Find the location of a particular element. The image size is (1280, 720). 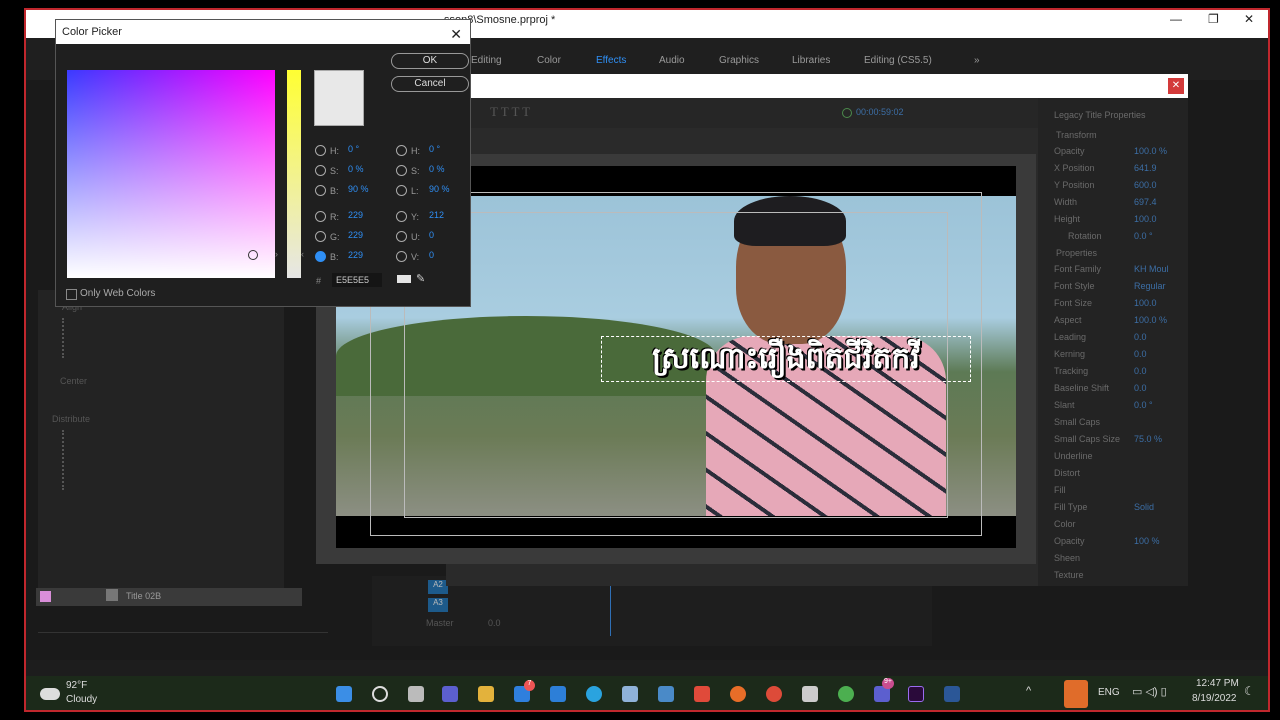

legacy-title-titlebar: ✕ is located at coordinates (817, 86).